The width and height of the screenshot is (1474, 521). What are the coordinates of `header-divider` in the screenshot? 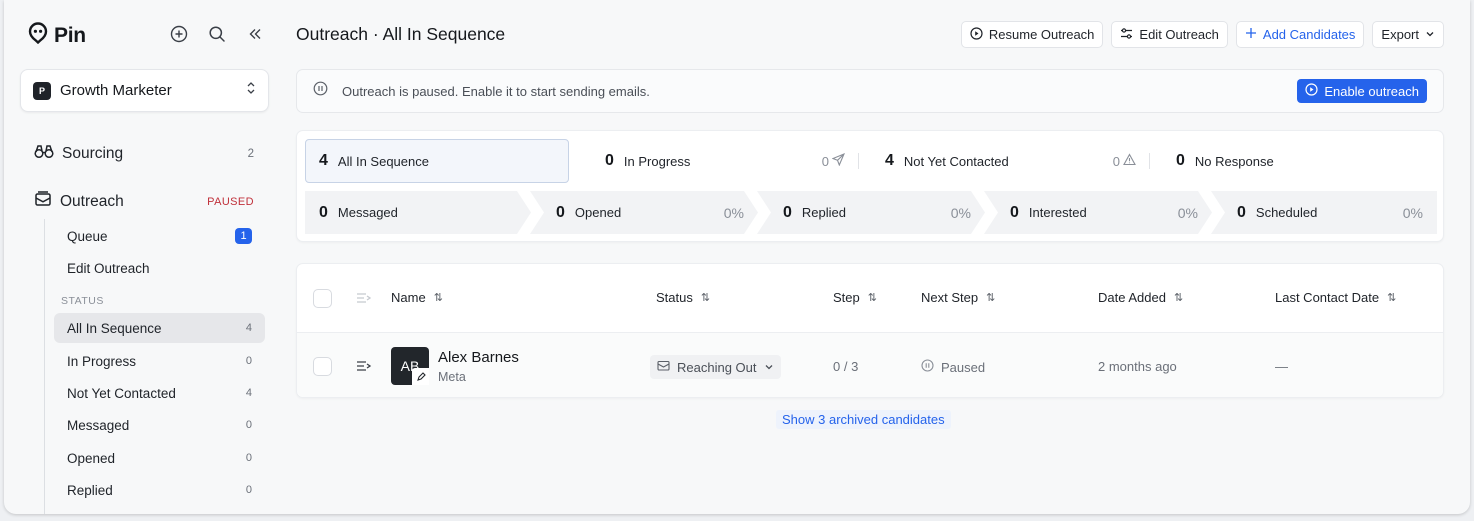 It's located at (870, 332).